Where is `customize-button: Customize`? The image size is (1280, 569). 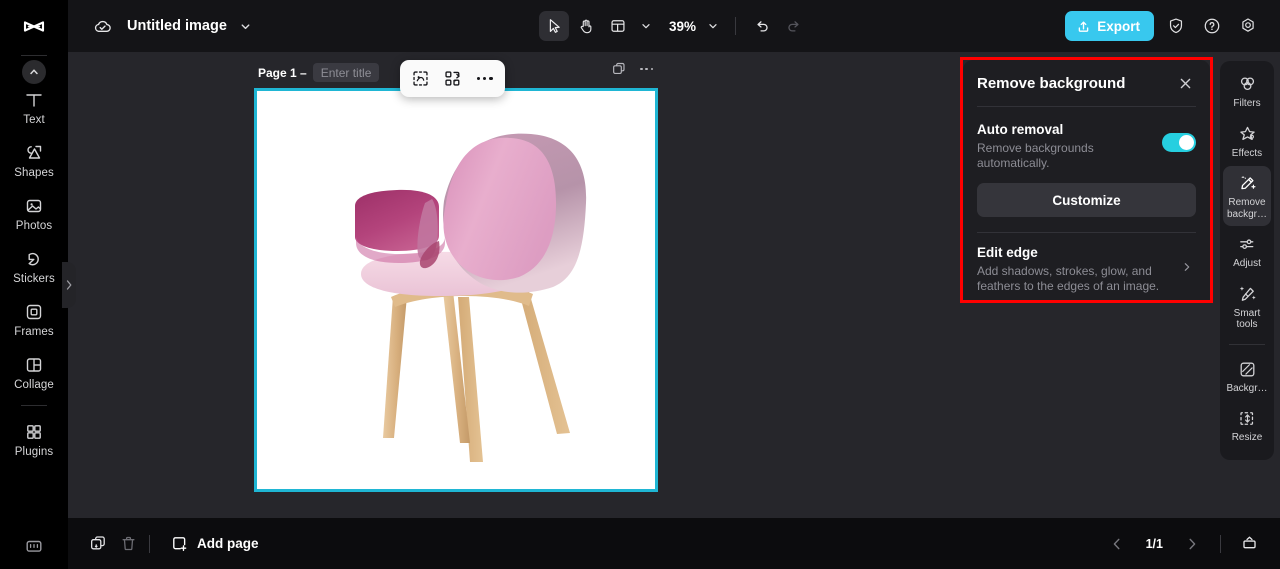 customize-button: Customize is located at coordinates (1086, 200).